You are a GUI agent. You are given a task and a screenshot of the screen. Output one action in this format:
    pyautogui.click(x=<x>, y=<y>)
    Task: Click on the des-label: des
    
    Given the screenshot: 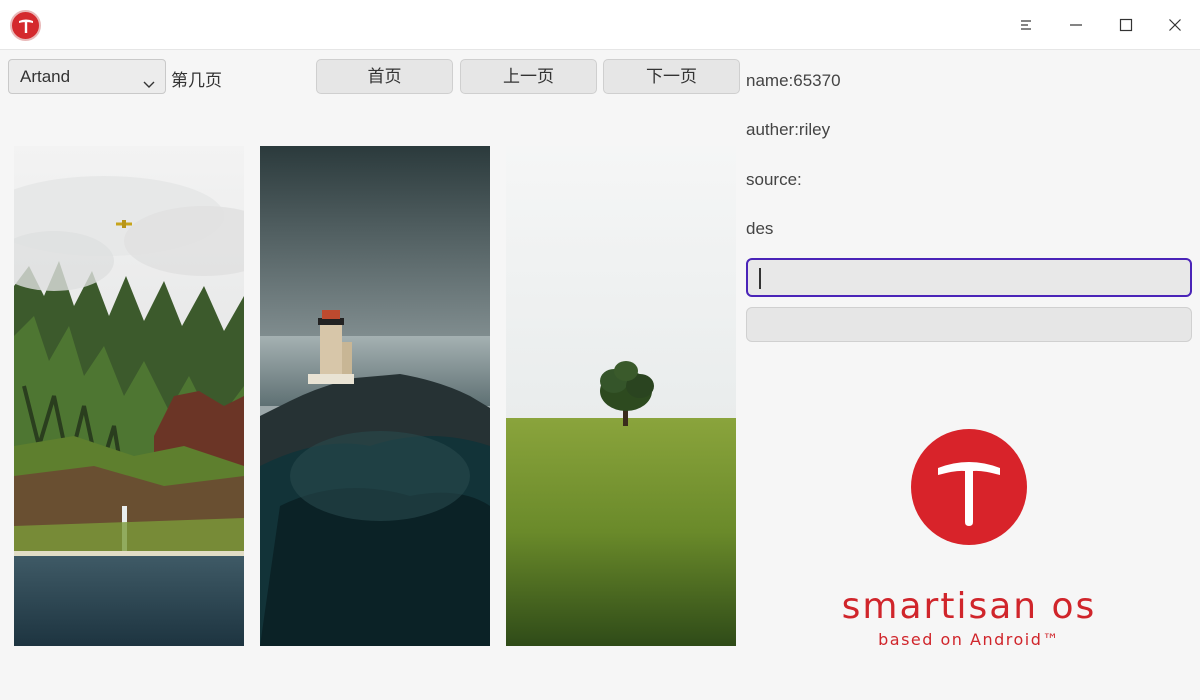 What is the action you would take?
    pyautogui.click(x=760, y=228)
    